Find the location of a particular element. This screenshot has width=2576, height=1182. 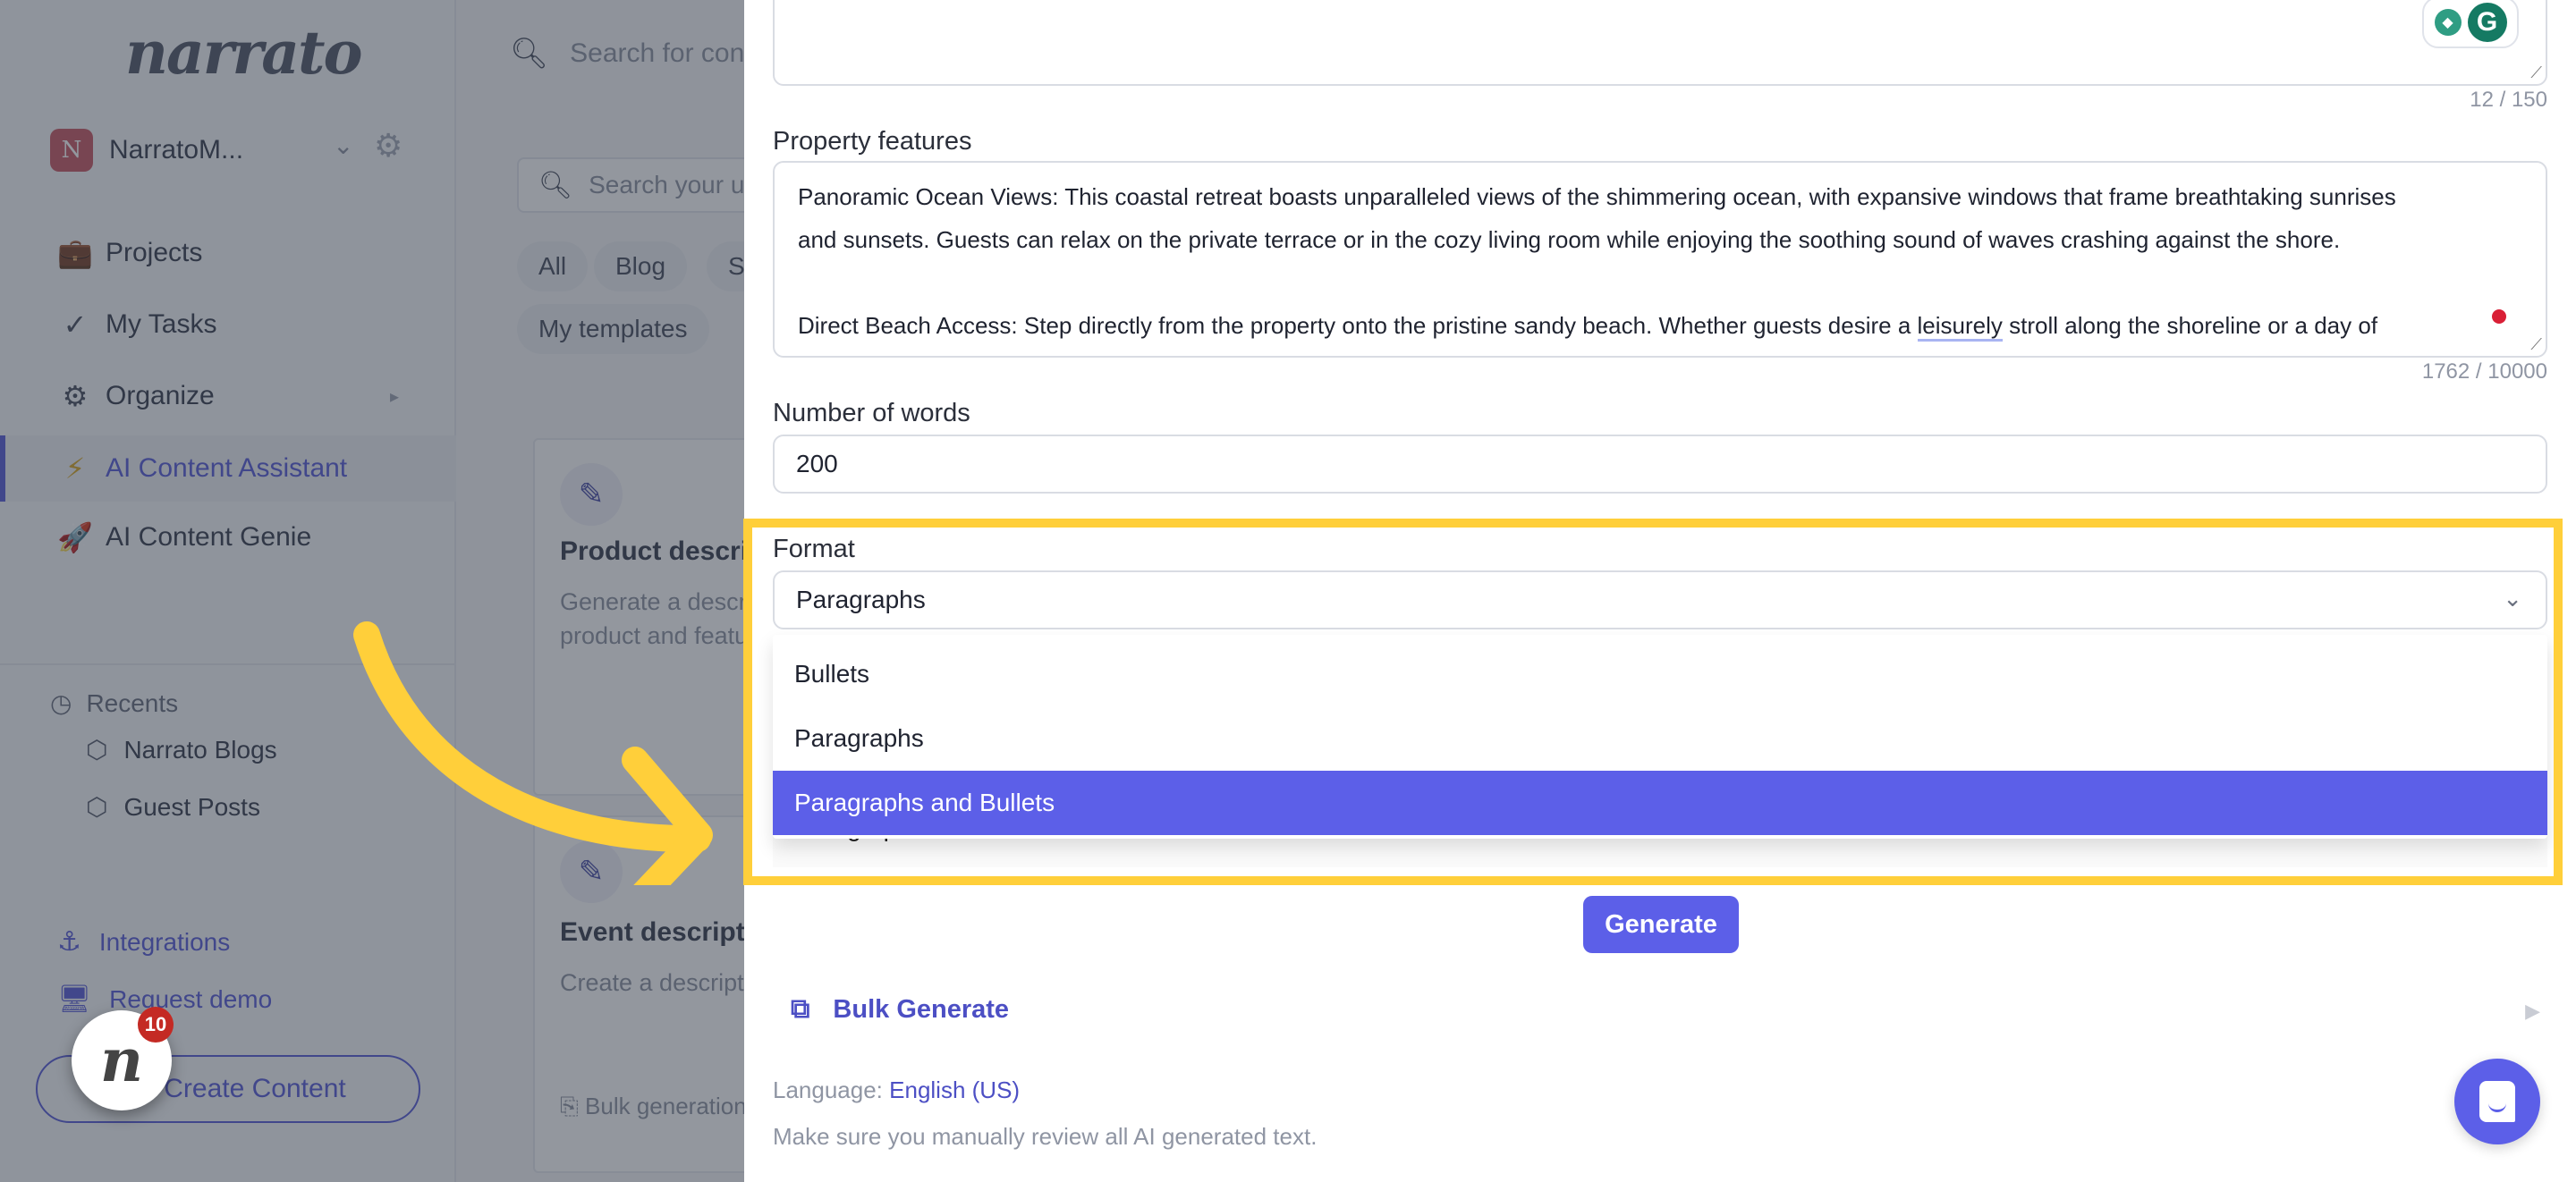

language-info: Language: English (US) is located at coordinates (896, 1090).